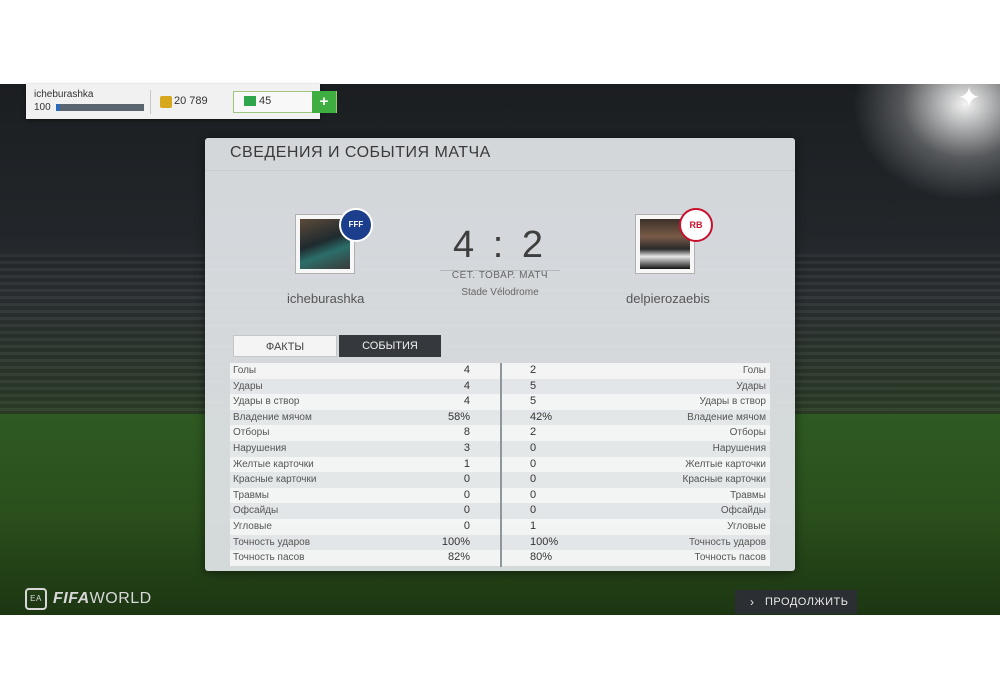 This screenshot has width=1000, height=700. What do you see at coordinates (739, 448) in the screenshot?
I see `stat-label-away: Нарушения` at bounding box center [739, 448].